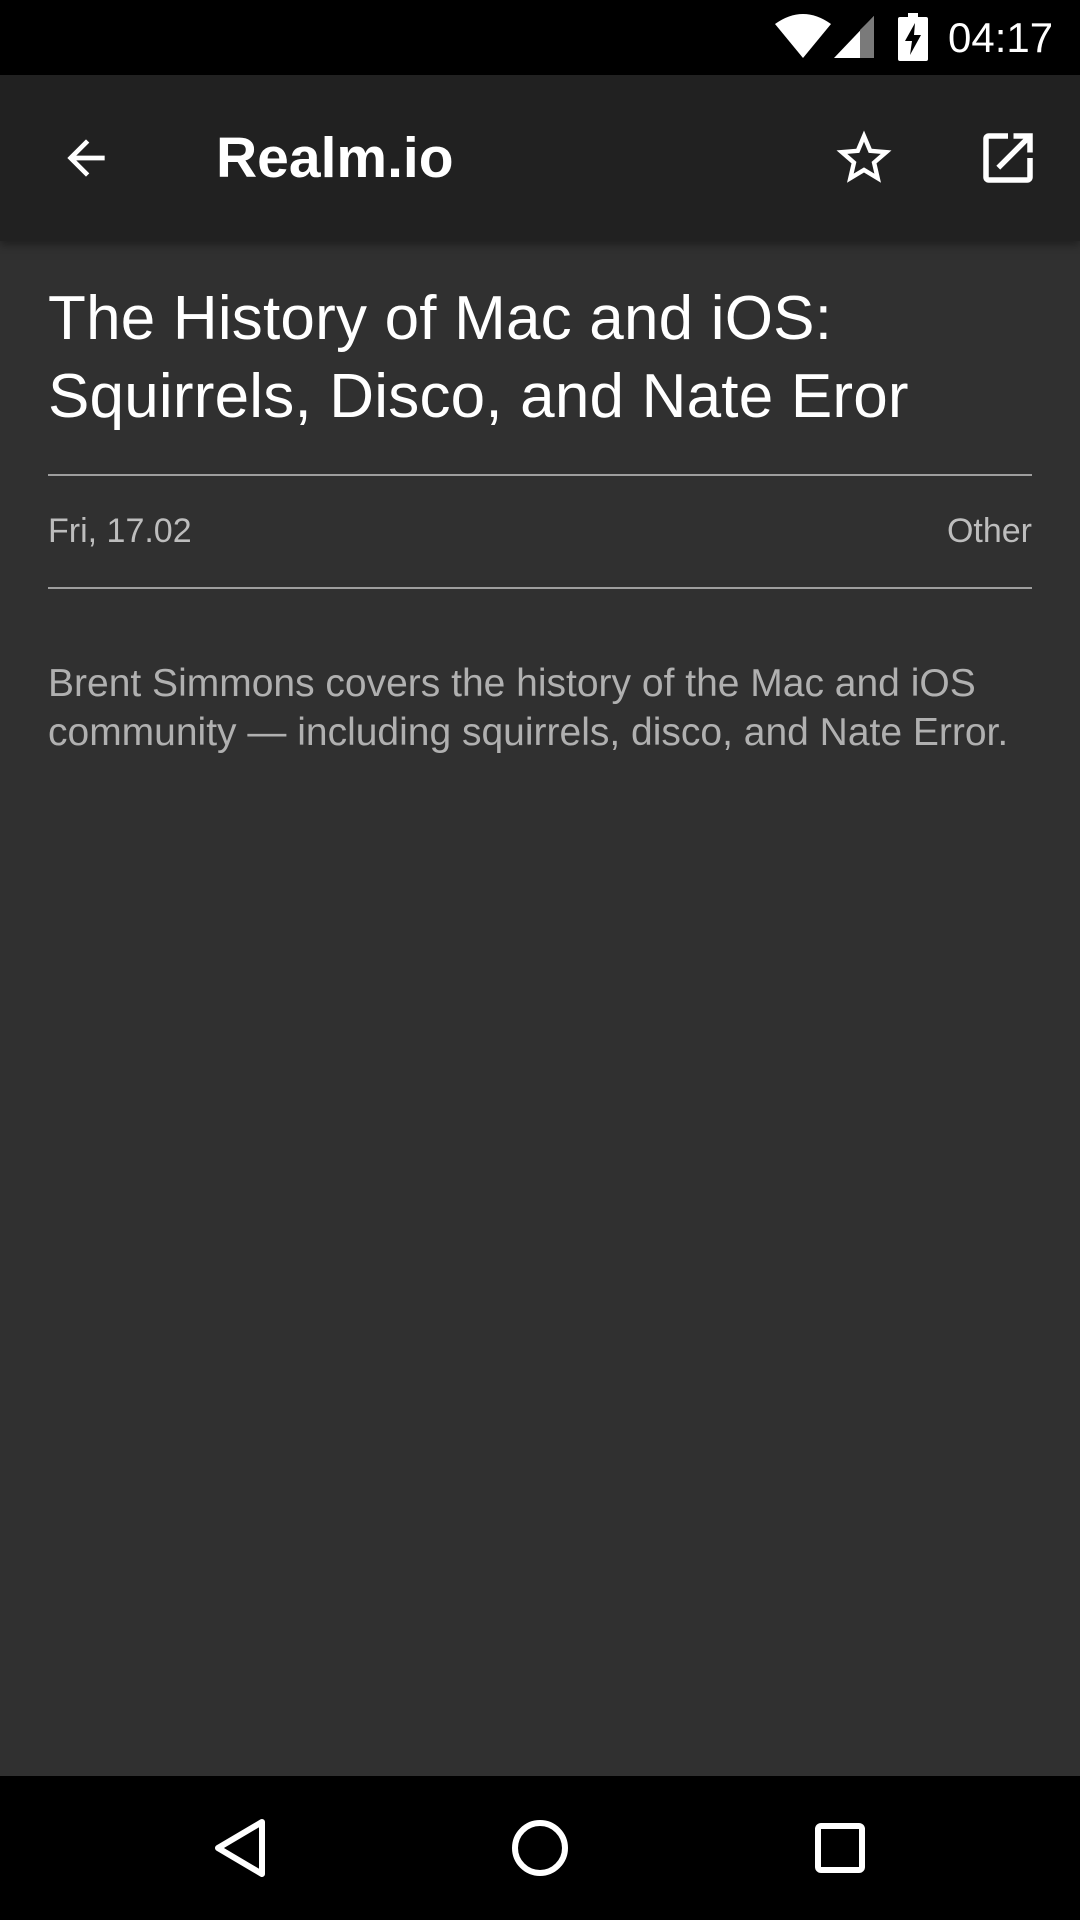 This screenshot has width=1080, height=1920. I want to click on article-category: Other, so click(989, 531).